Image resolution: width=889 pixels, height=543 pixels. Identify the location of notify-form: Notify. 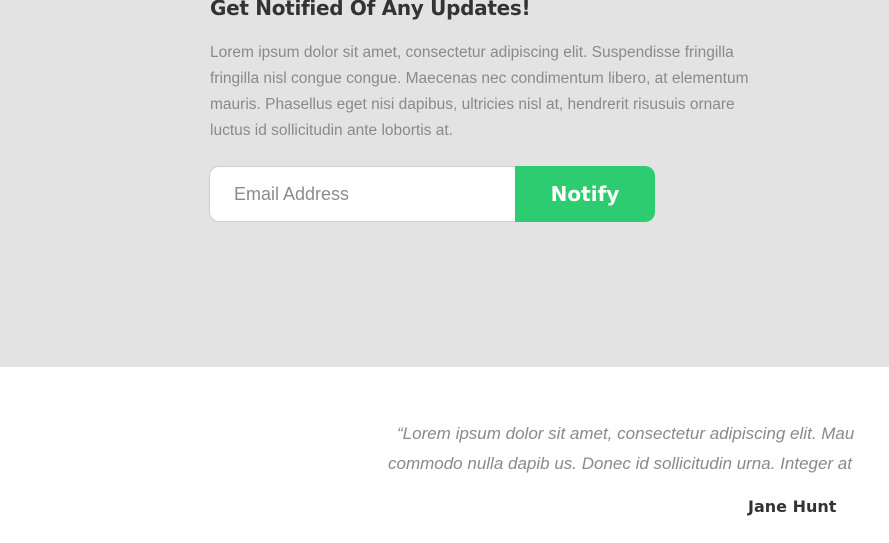
(432, 194).